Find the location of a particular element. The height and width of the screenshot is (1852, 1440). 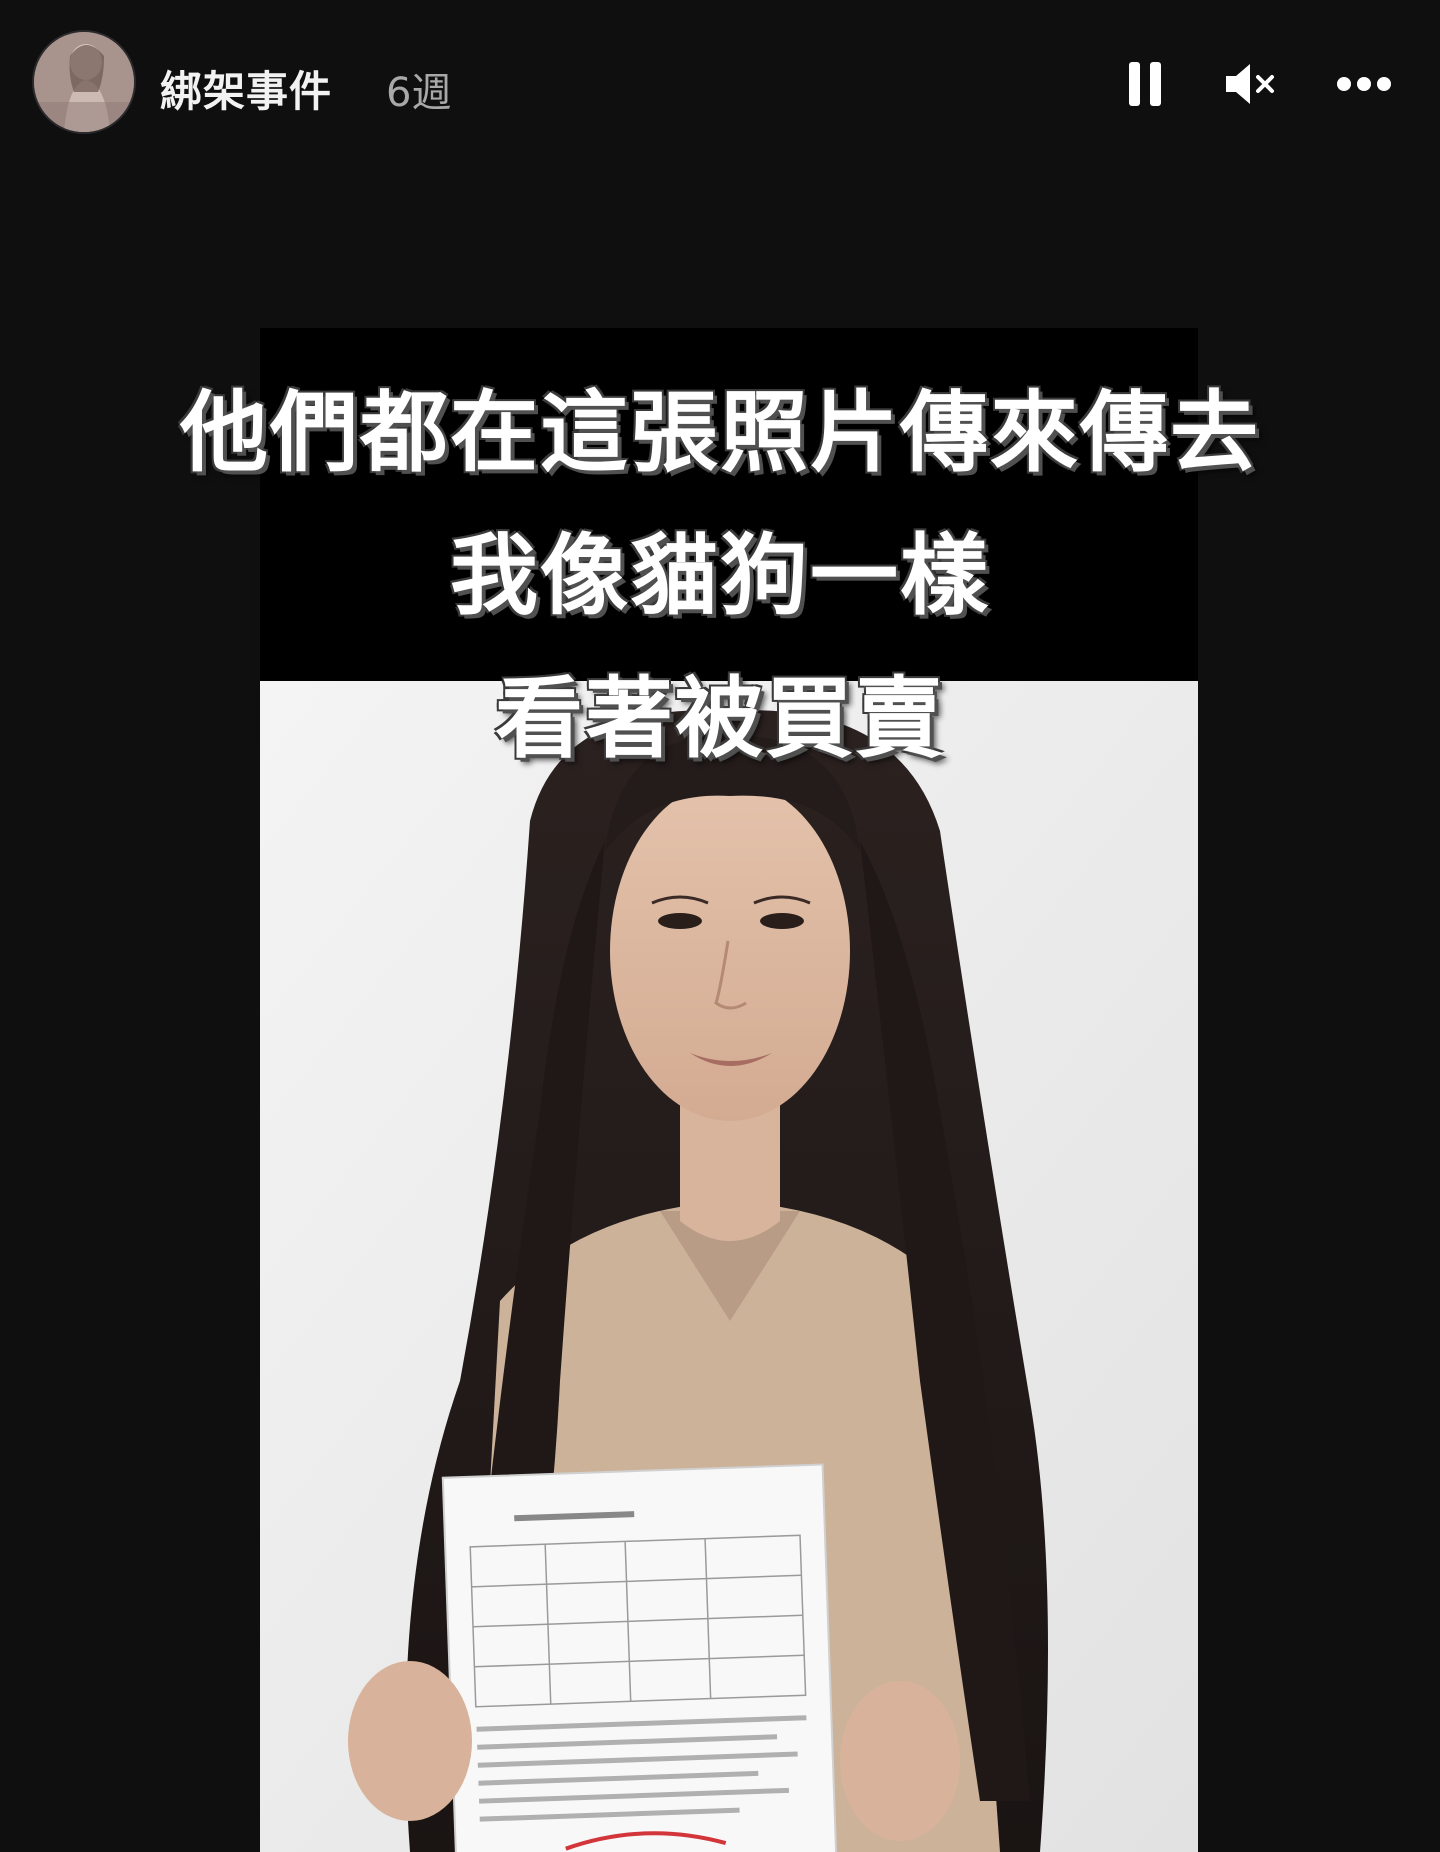

profile-avatar is located at coordinates (84, 82).